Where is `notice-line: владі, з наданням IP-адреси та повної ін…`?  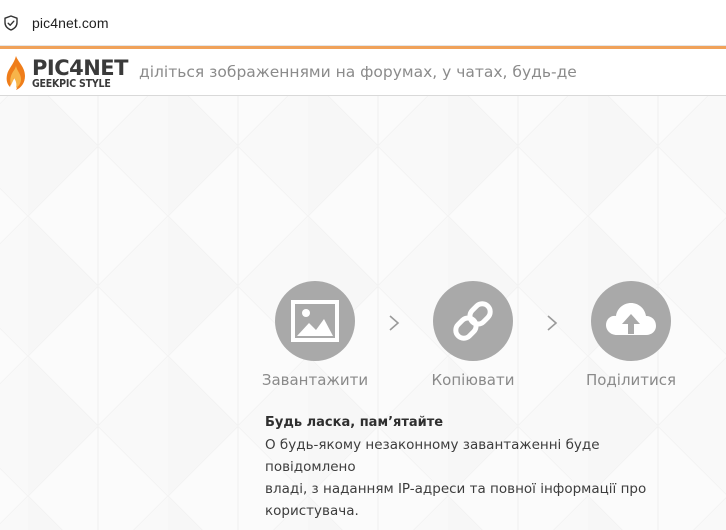 notice-line: владі, з наданням IP-адреси та повної ін… is located at coordinates (456, 489).